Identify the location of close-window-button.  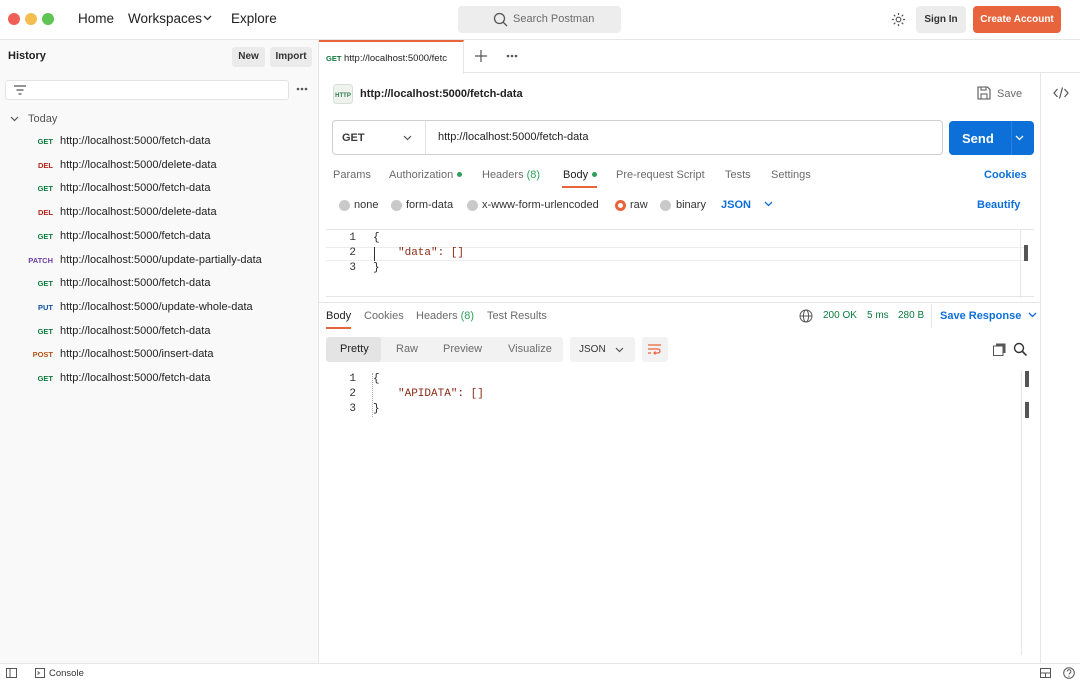
(14, 19).